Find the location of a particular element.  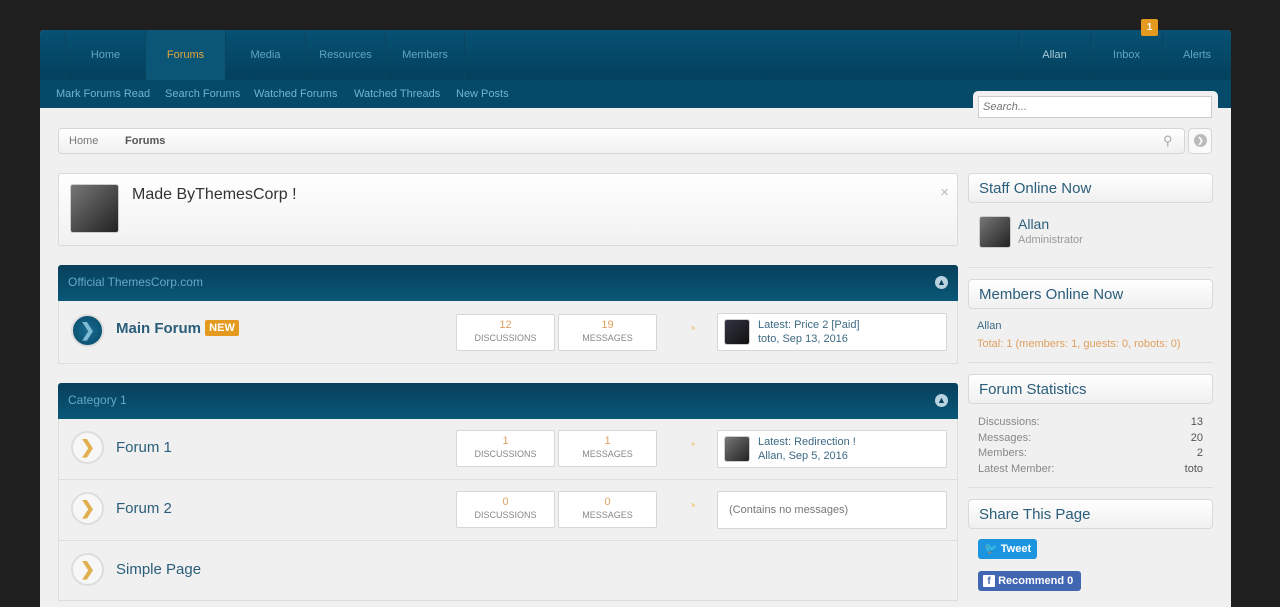

forum-name: Simple Page is located at coordinates (158, 569).